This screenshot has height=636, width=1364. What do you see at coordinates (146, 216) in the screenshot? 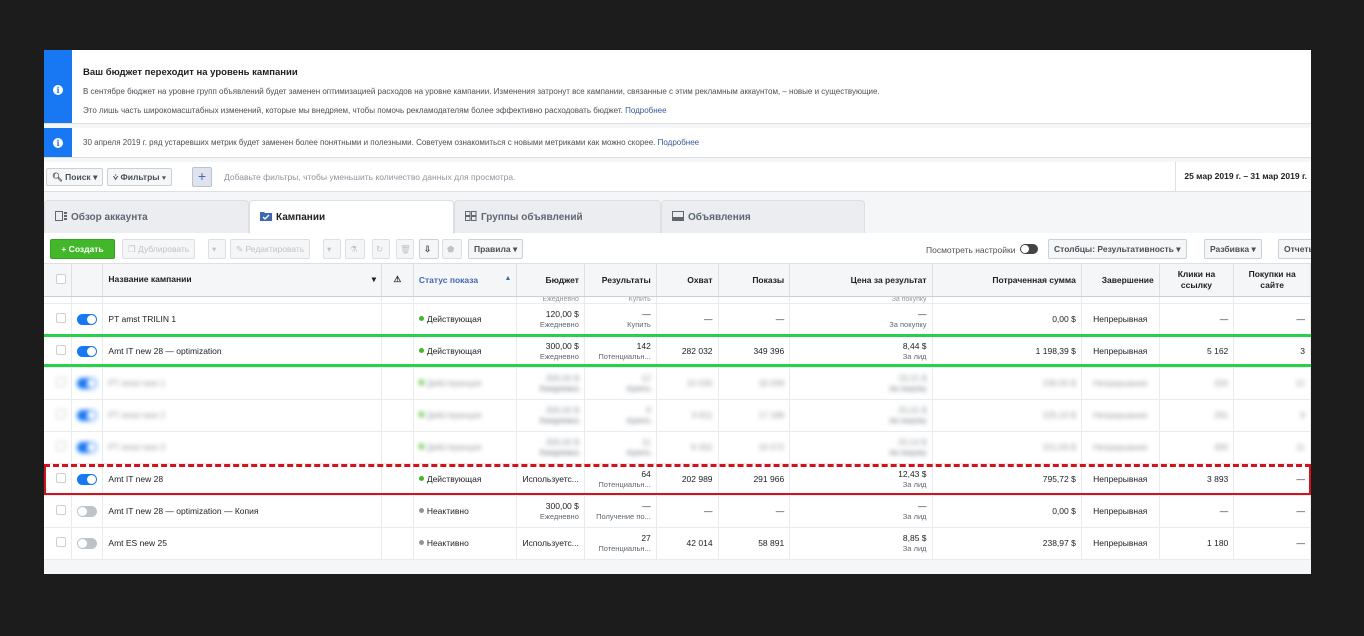
I see `tab-account-overview: Обзор аккаунта` at bounding box center [146, 216].